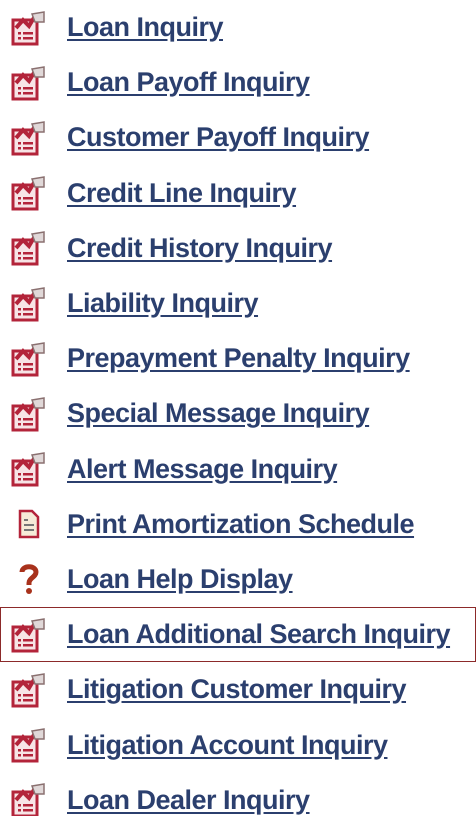 Image resolution: width=476 pixels, height=816 pixels. What do you see at coordinates (29, 524) in the screenshot?
I see `document-icon` at bounding box center [29, 524].